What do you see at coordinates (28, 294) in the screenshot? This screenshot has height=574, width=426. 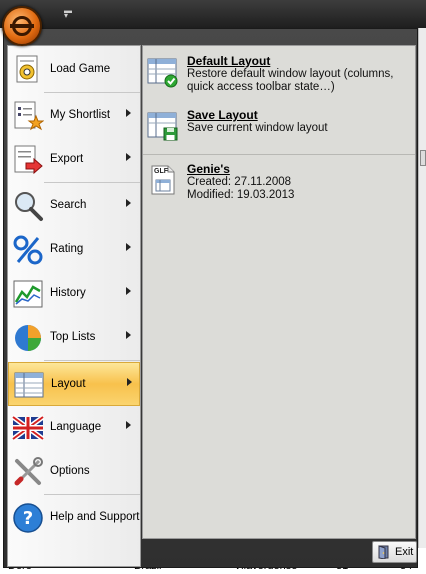 I see `history-chart-icon` at bounding box center [28, 294].